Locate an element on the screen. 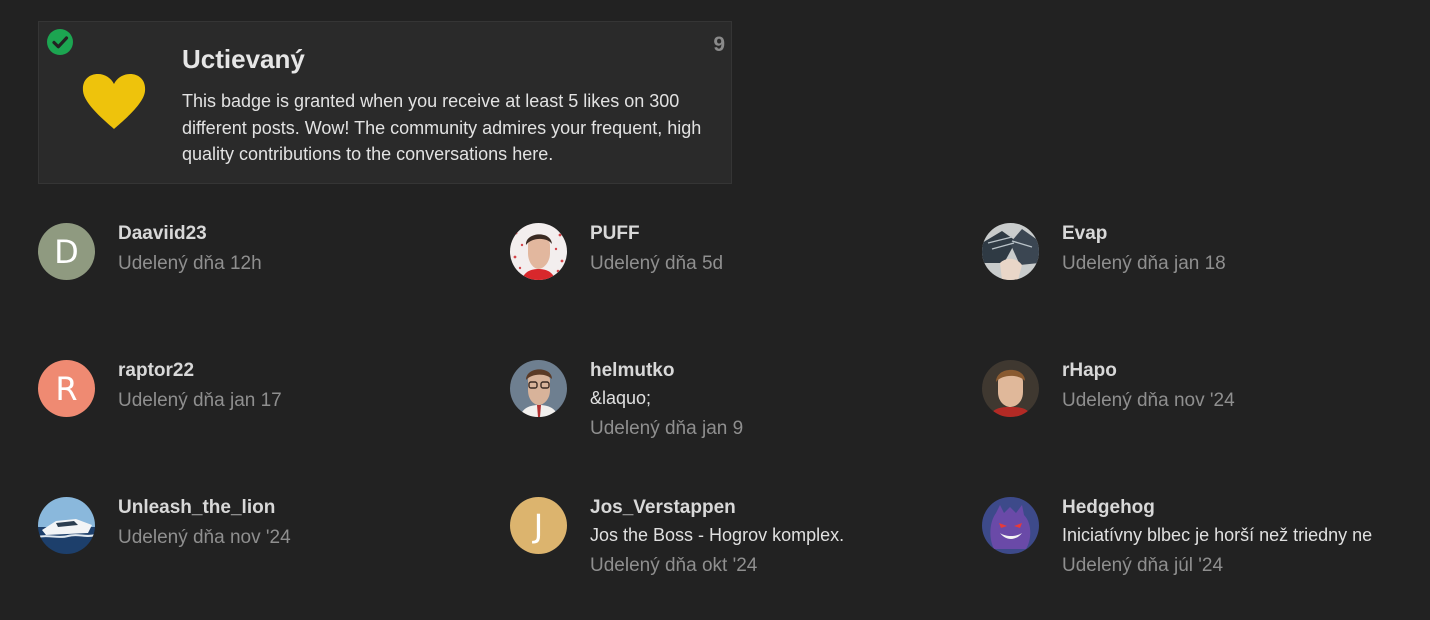 The height and width of the screenshot is (620, 1430). avatar: R is located at coordinates (66, 388).